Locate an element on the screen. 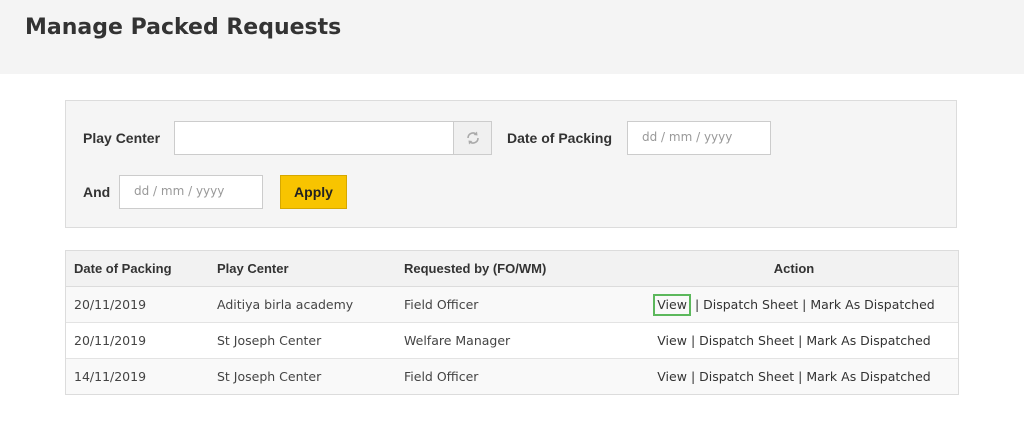 This screenshot has width=1024, height=448. col-requested-by: Requested by (FO/WM) is located at coordinates (513, 269).